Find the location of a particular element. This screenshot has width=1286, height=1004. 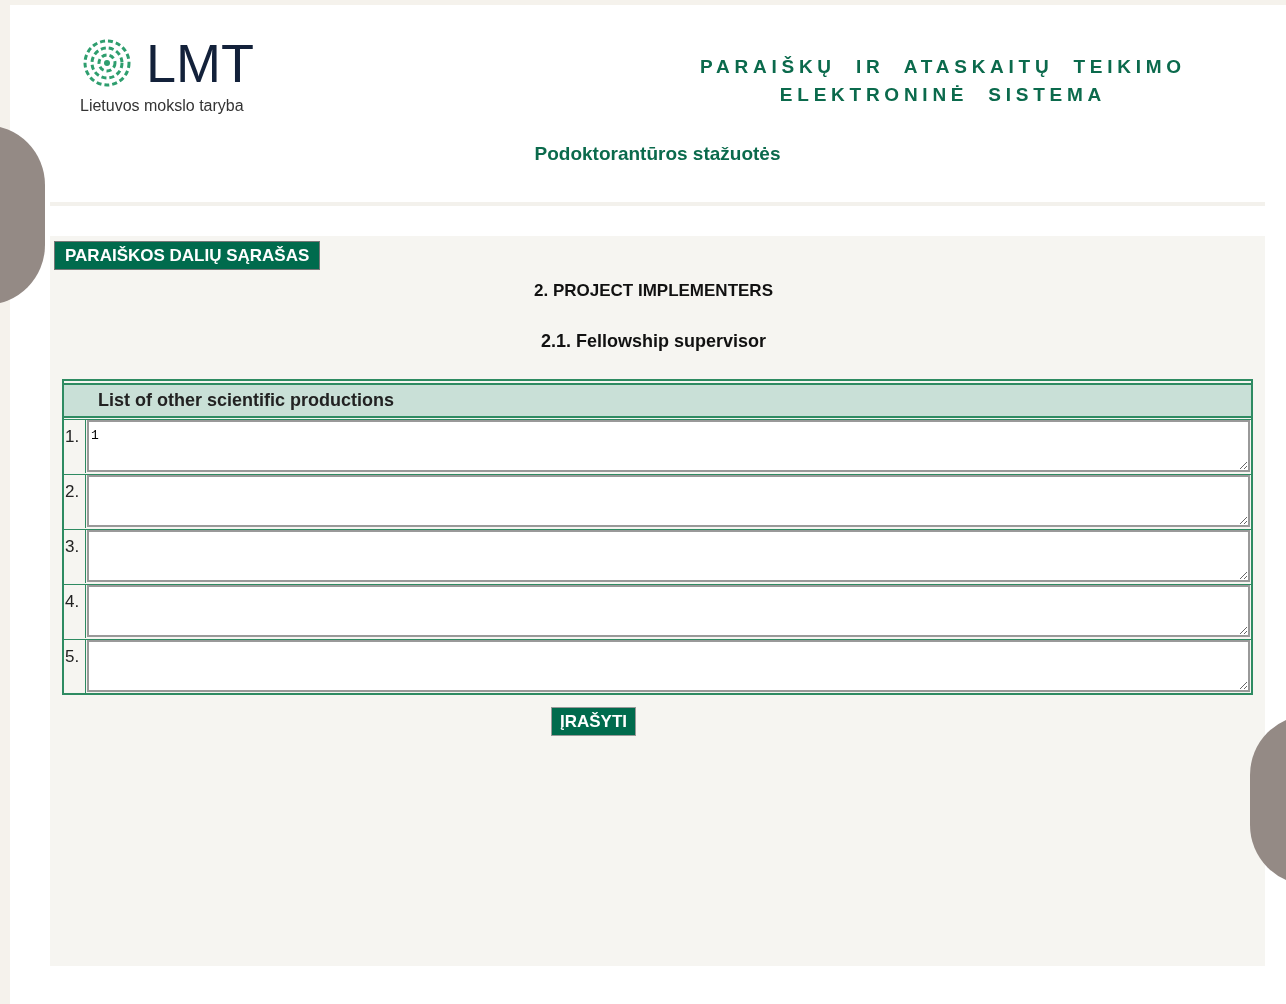

row-number: 2. is located at coordinates (75, 501).